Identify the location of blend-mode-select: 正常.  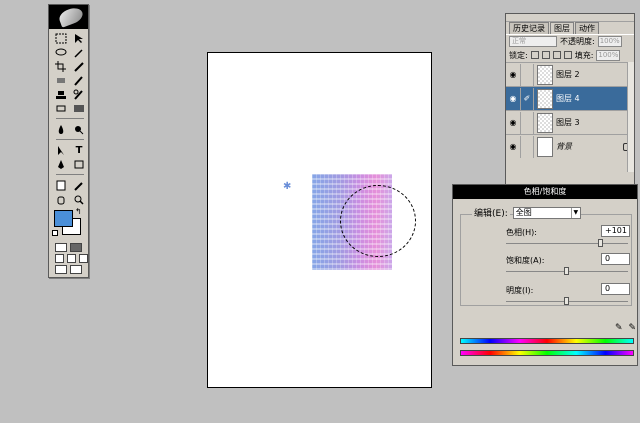
(533, 41).